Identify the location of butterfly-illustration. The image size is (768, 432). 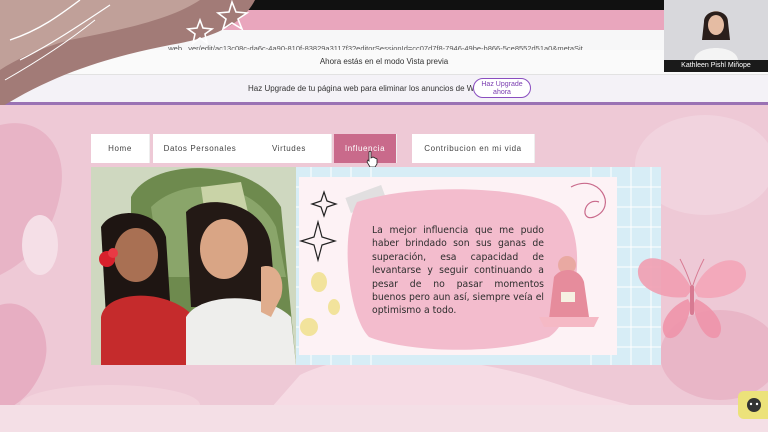
(692, 298).